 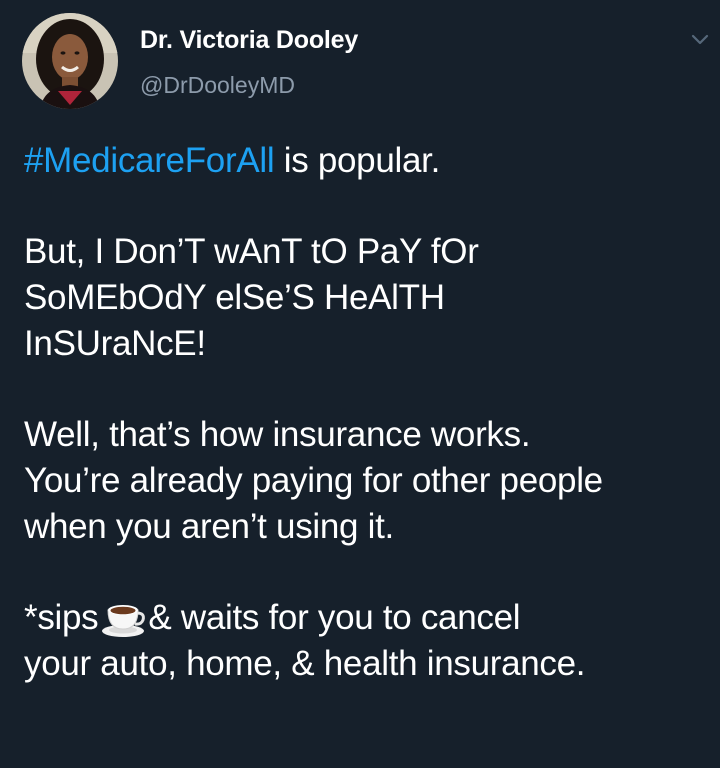 I want to click on coffee-cup-emoji-icon, so click(x=123, y=618).